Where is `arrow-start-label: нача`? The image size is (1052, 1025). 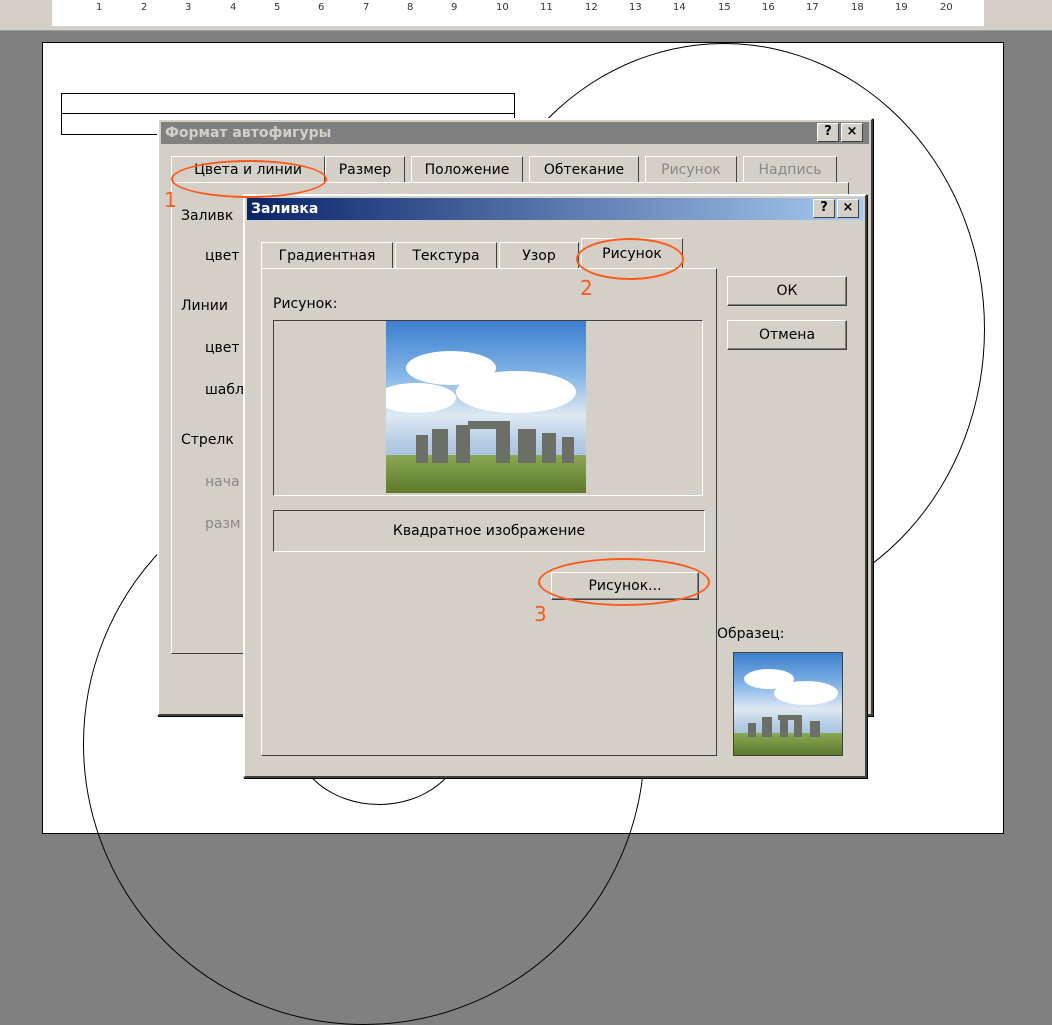 arrow-start-label: нача is located at coordinates (222, 482).